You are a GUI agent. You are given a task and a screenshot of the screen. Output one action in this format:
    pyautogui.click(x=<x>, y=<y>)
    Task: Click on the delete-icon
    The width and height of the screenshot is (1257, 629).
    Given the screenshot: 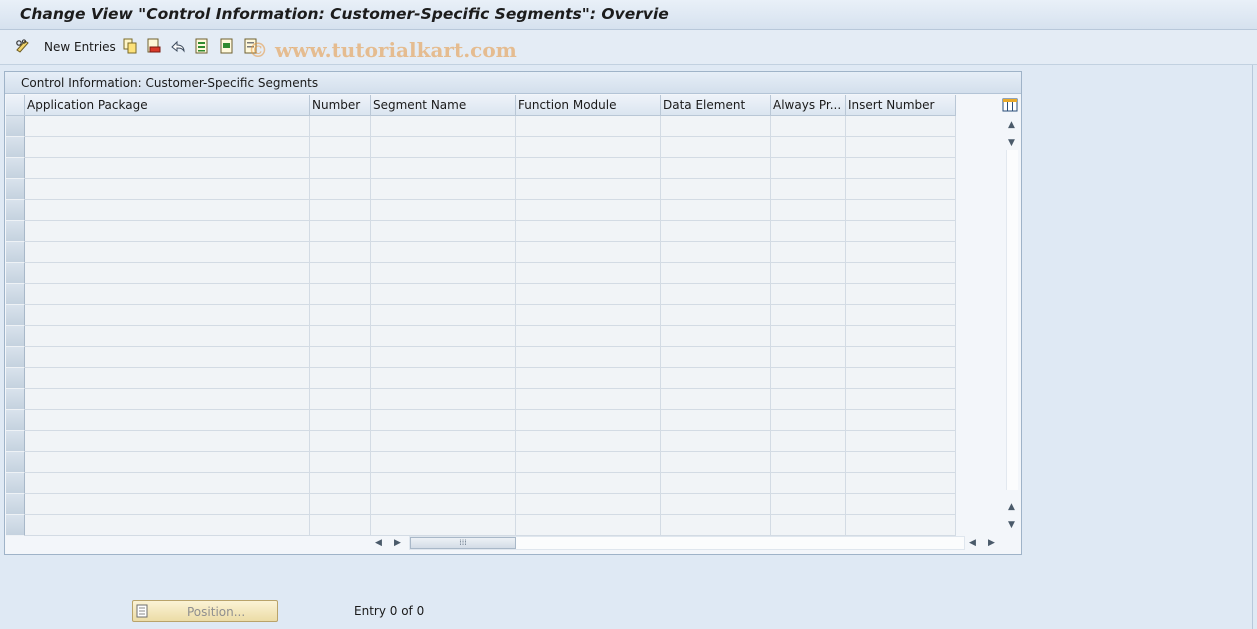 What is the action you would take?
    pyautogui.click(x=154, y=46)
    